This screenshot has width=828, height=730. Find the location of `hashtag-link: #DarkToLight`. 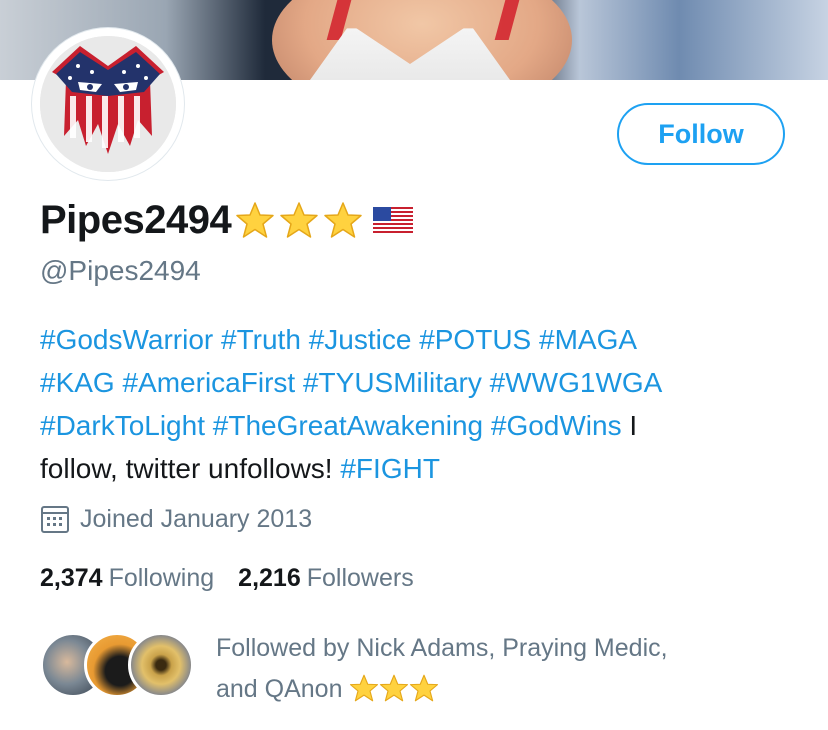

hashtag-link: #DarkToLight is located at coordinates (122, 425).